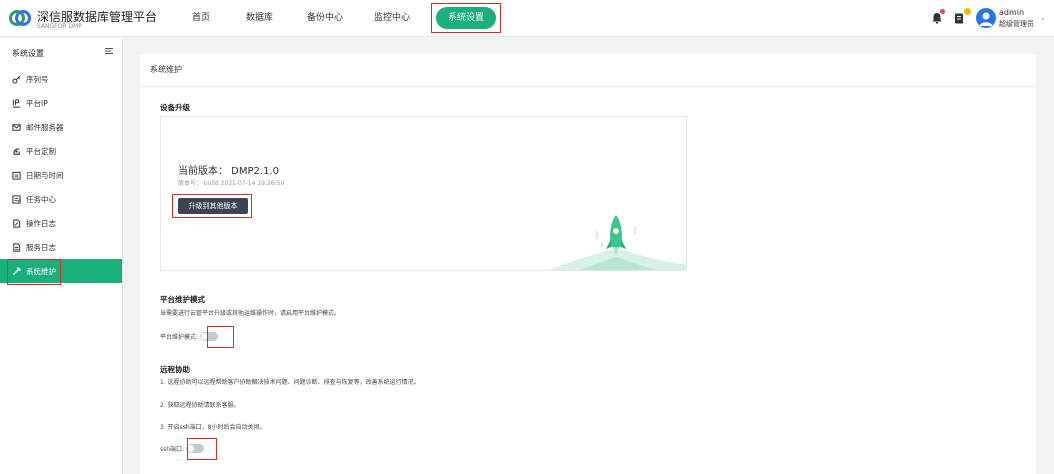  What do you see at coordinates (228, 171) in the screenshot?
I see `current-version: 当前版本： DMP2.1.0` at bounding box center [228, 171].